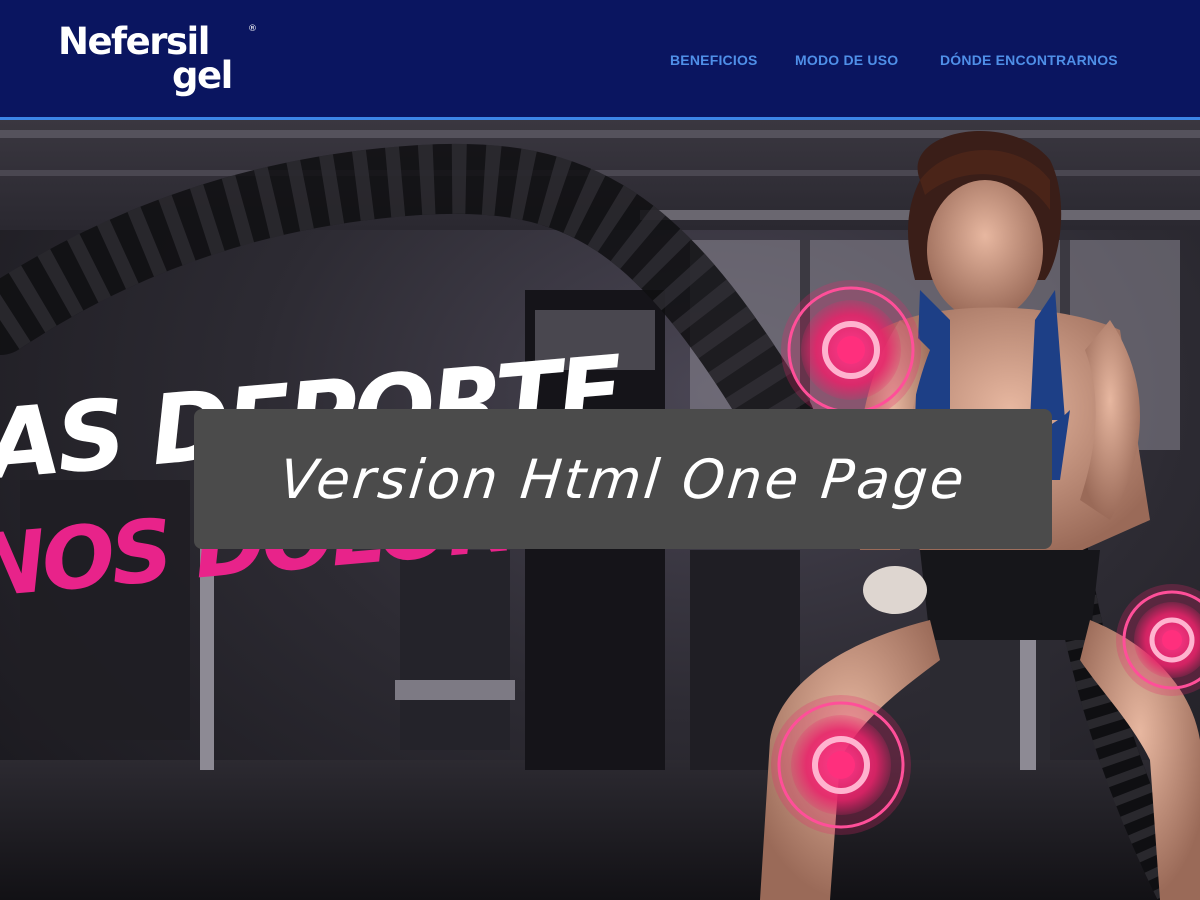 This screenshot has height=900, width=1200. Describe the element at coordinates (714, 60) in the screenshot. I see `nav-link-beneficios: BENEFICIOS` at that location.